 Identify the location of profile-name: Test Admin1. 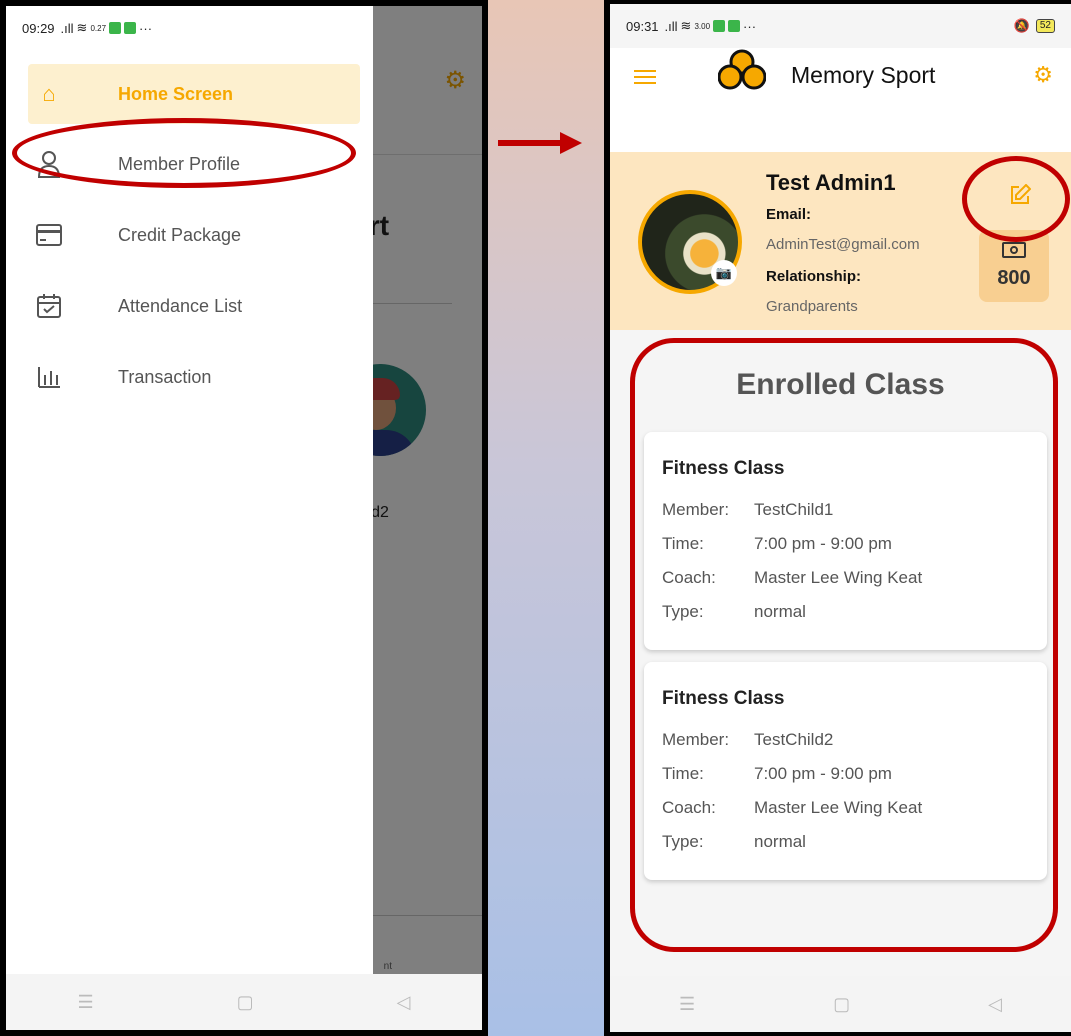
(831, 182).